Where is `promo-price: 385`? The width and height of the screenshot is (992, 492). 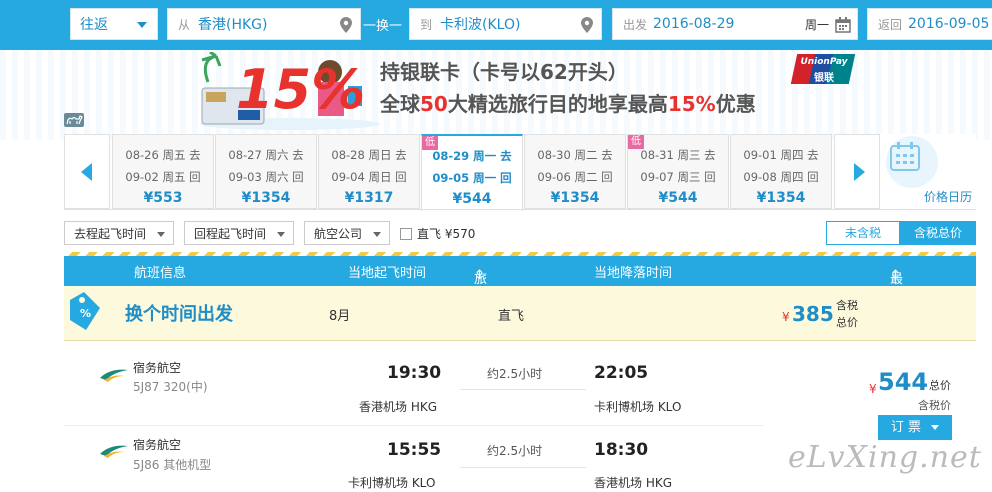
promo-price: 385 is located at coordinates (813, 314).